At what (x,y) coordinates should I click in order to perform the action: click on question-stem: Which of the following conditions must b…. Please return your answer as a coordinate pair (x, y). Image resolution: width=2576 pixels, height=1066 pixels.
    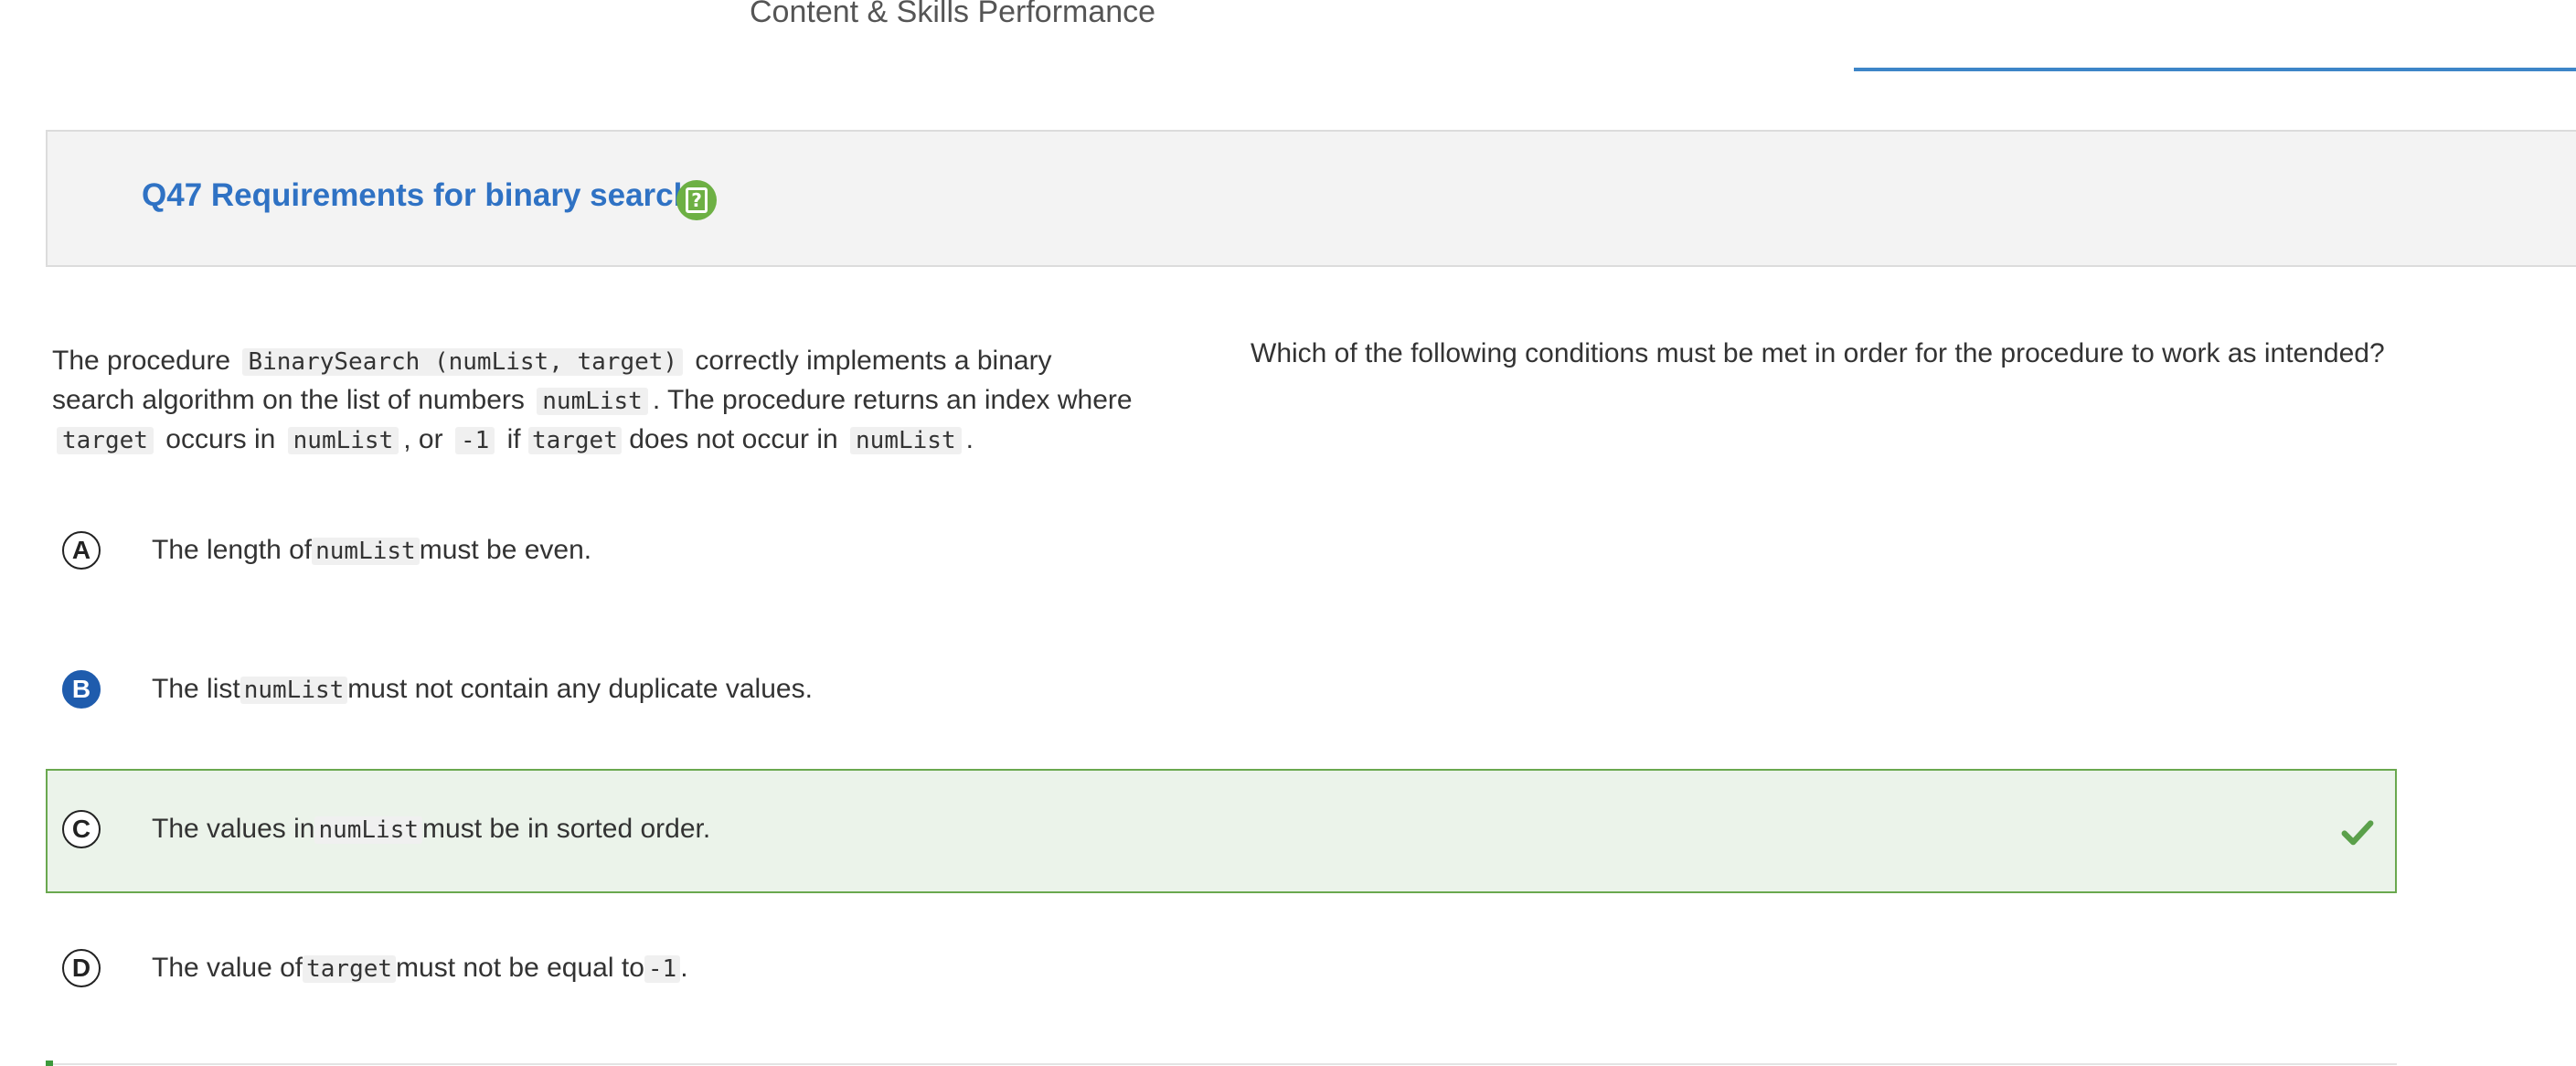
    Looking at the image, I should click on (1818, 353).